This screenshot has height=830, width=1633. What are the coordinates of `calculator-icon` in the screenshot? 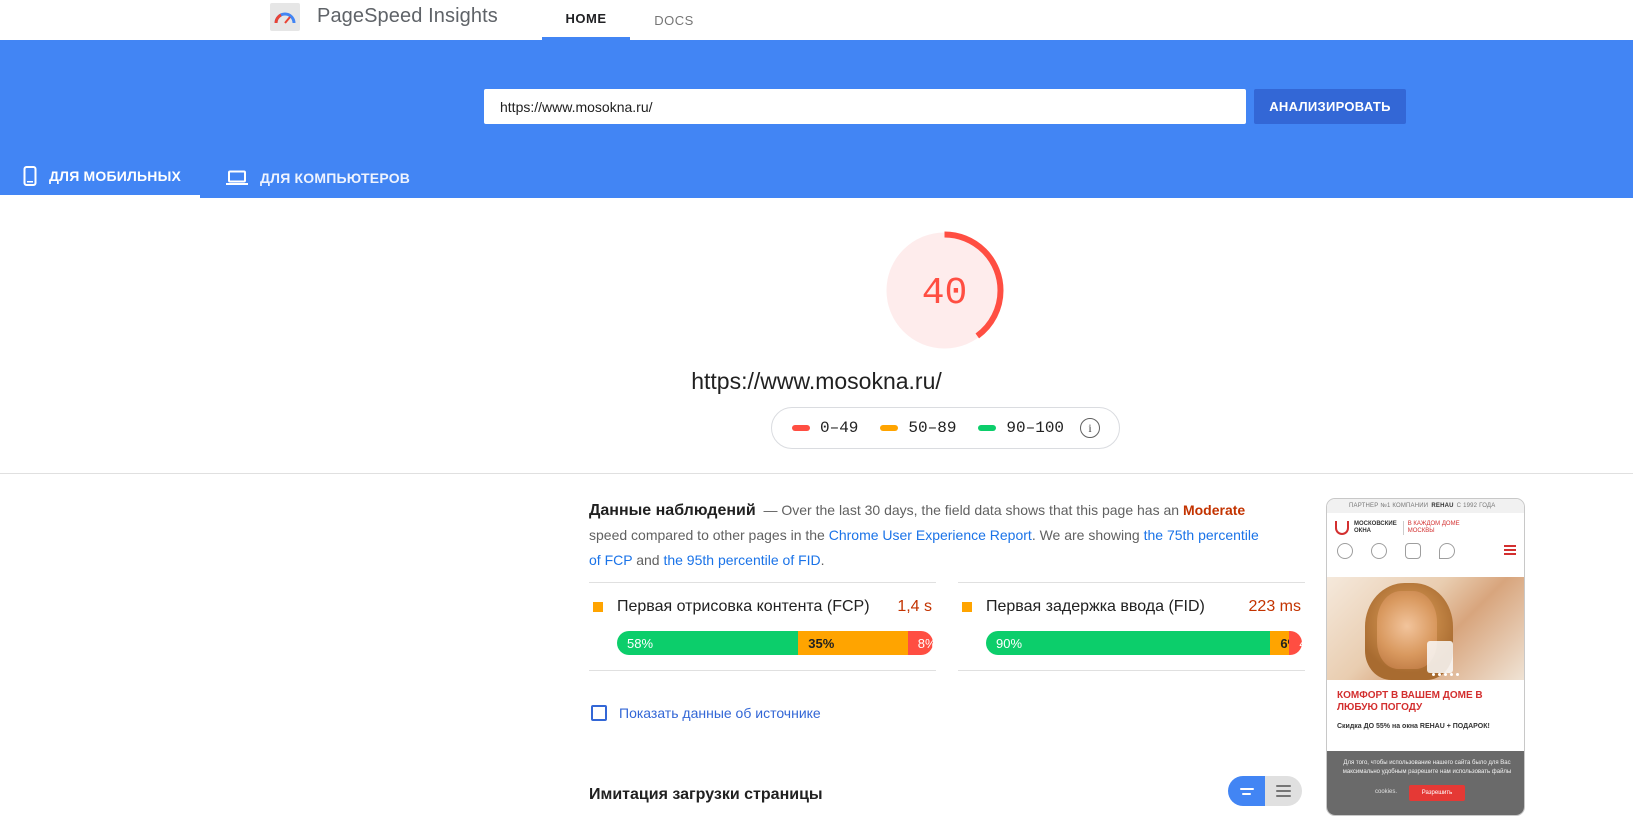 It's located at (1413, 551).